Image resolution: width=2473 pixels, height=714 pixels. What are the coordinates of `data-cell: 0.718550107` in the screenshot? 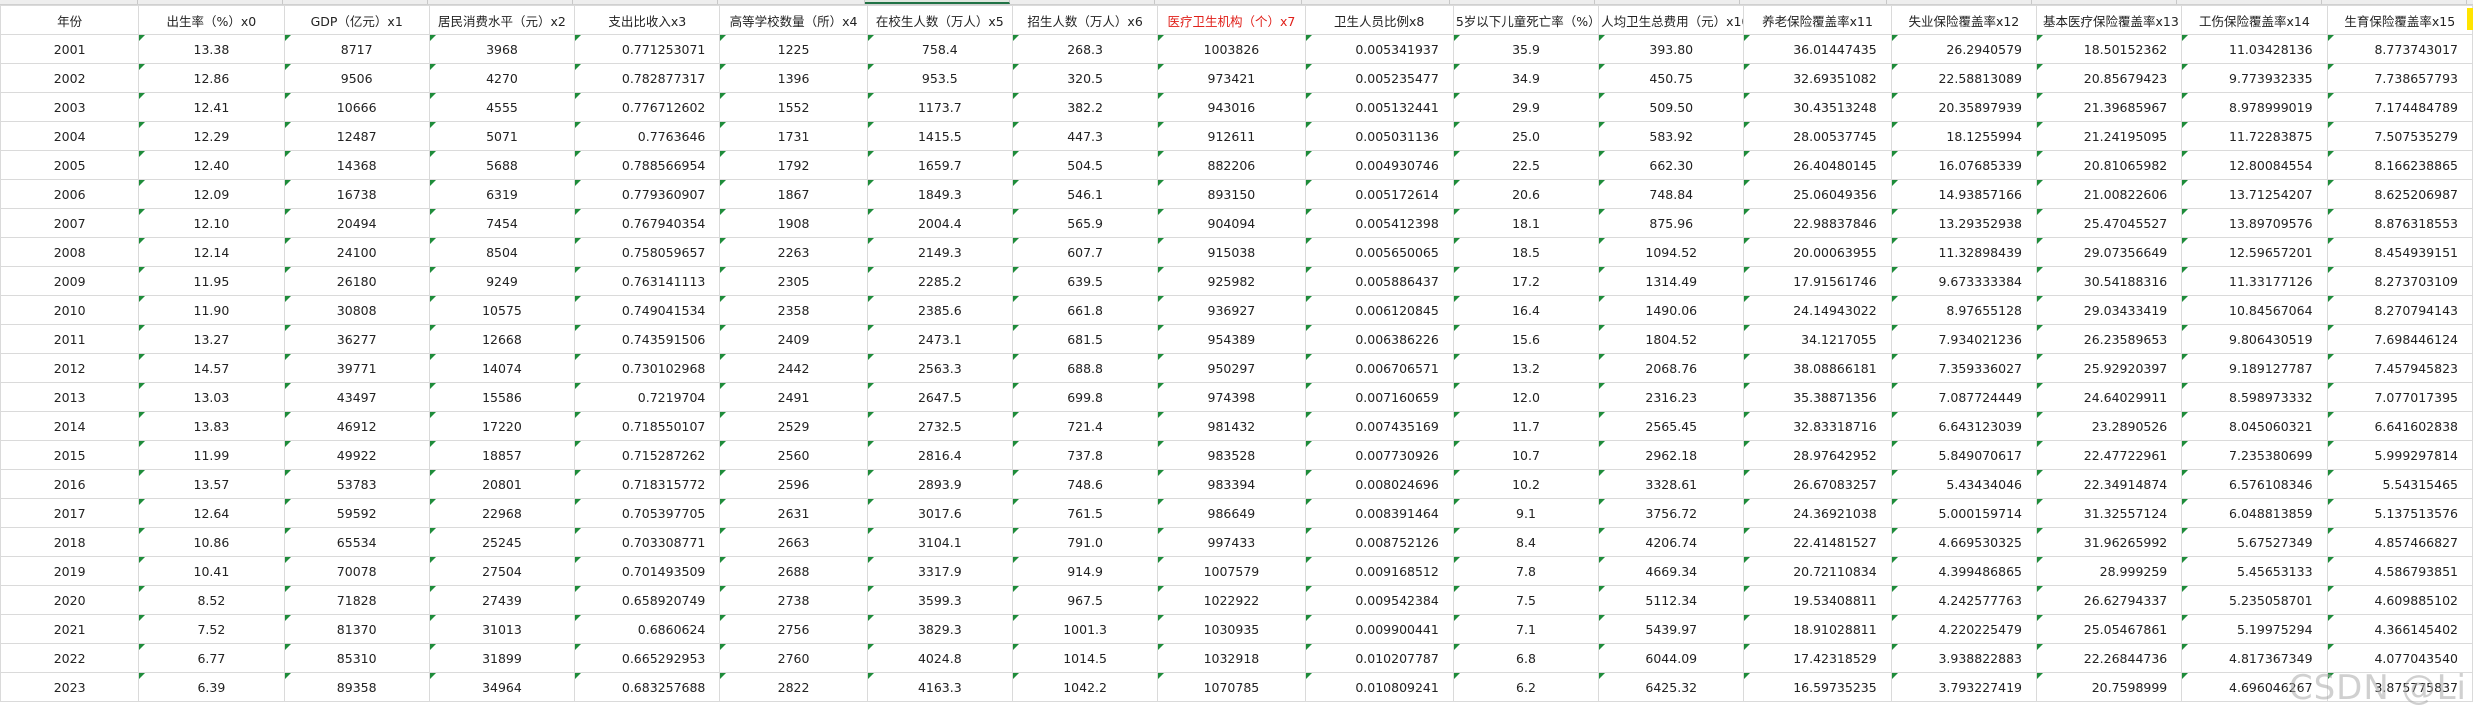 It's located at (647, 426).